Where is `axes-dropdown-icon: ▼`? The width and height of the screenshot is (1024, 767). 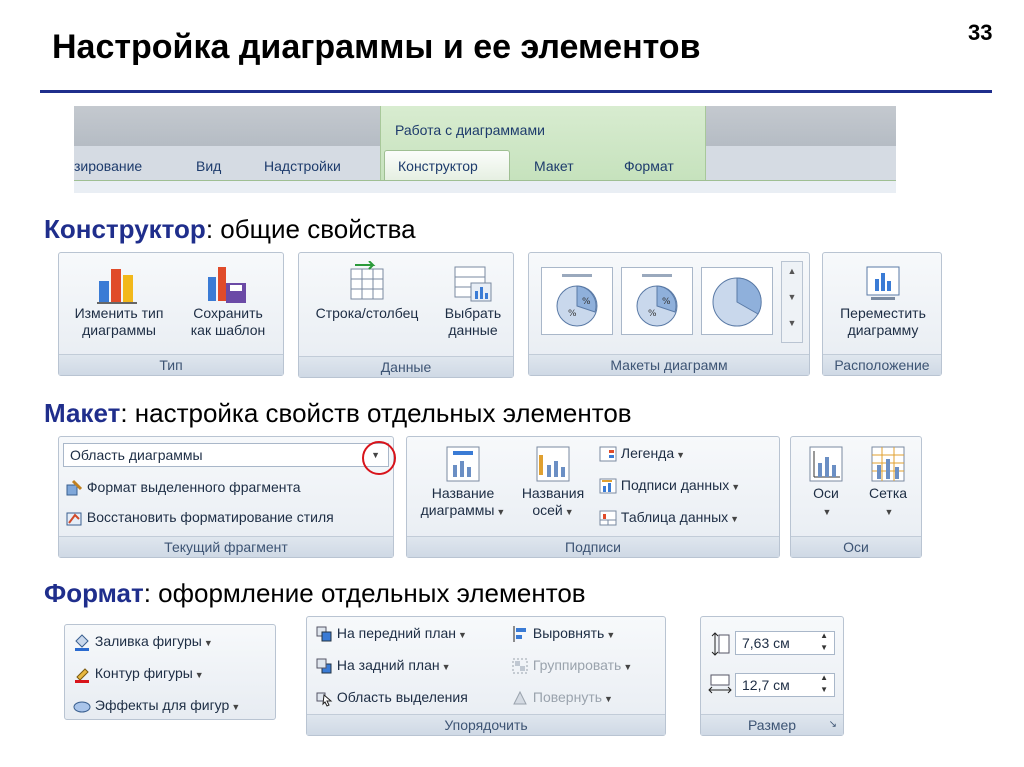
axes-dropdown-icon: ▼ is located at coordinates (827, 512).